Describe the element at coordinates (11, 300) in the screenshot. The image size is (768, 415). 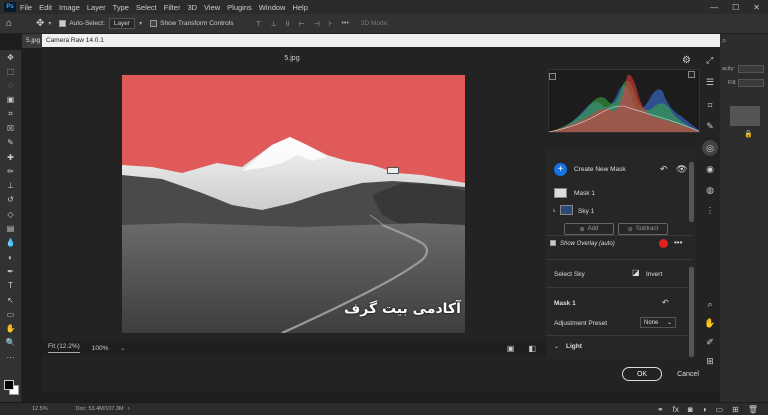
I see `path-select-tool-icon: ↖` at that location.